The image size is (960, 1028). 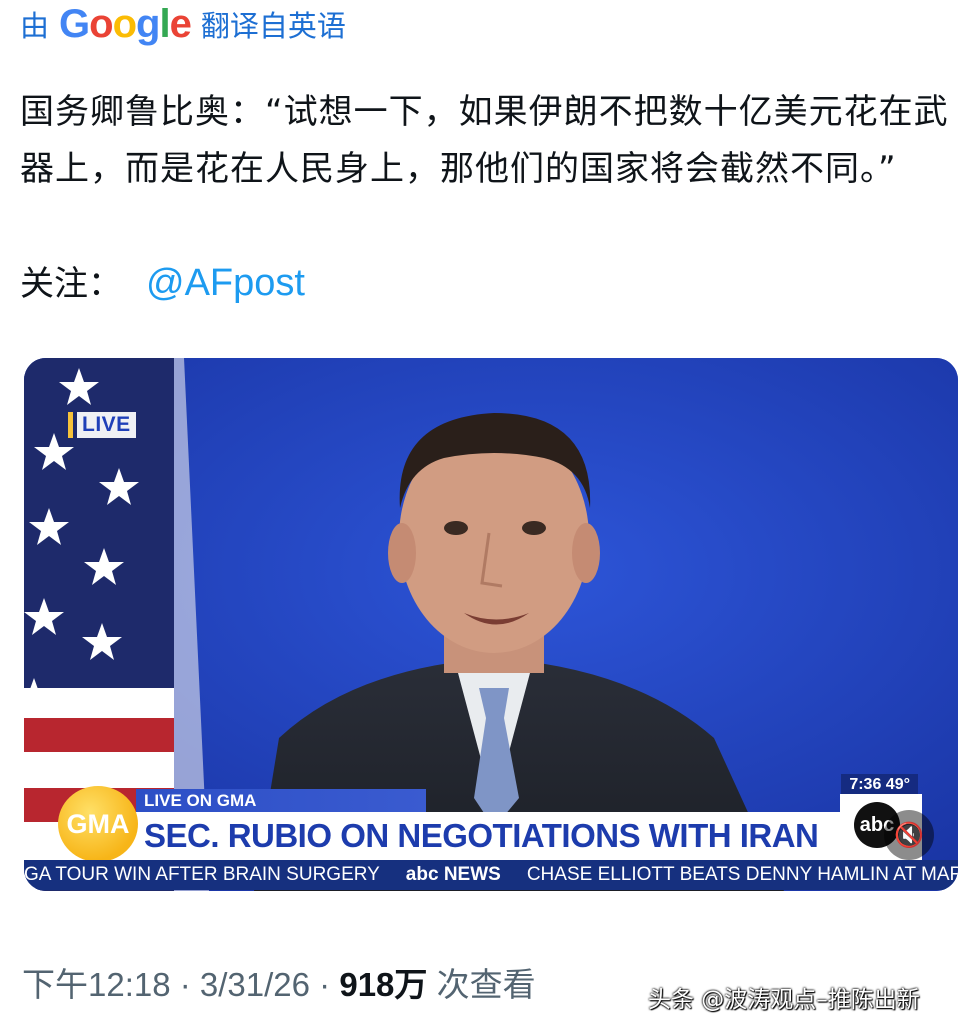 I want to click on live-badge: LIVE, so click(x=102, y=425).